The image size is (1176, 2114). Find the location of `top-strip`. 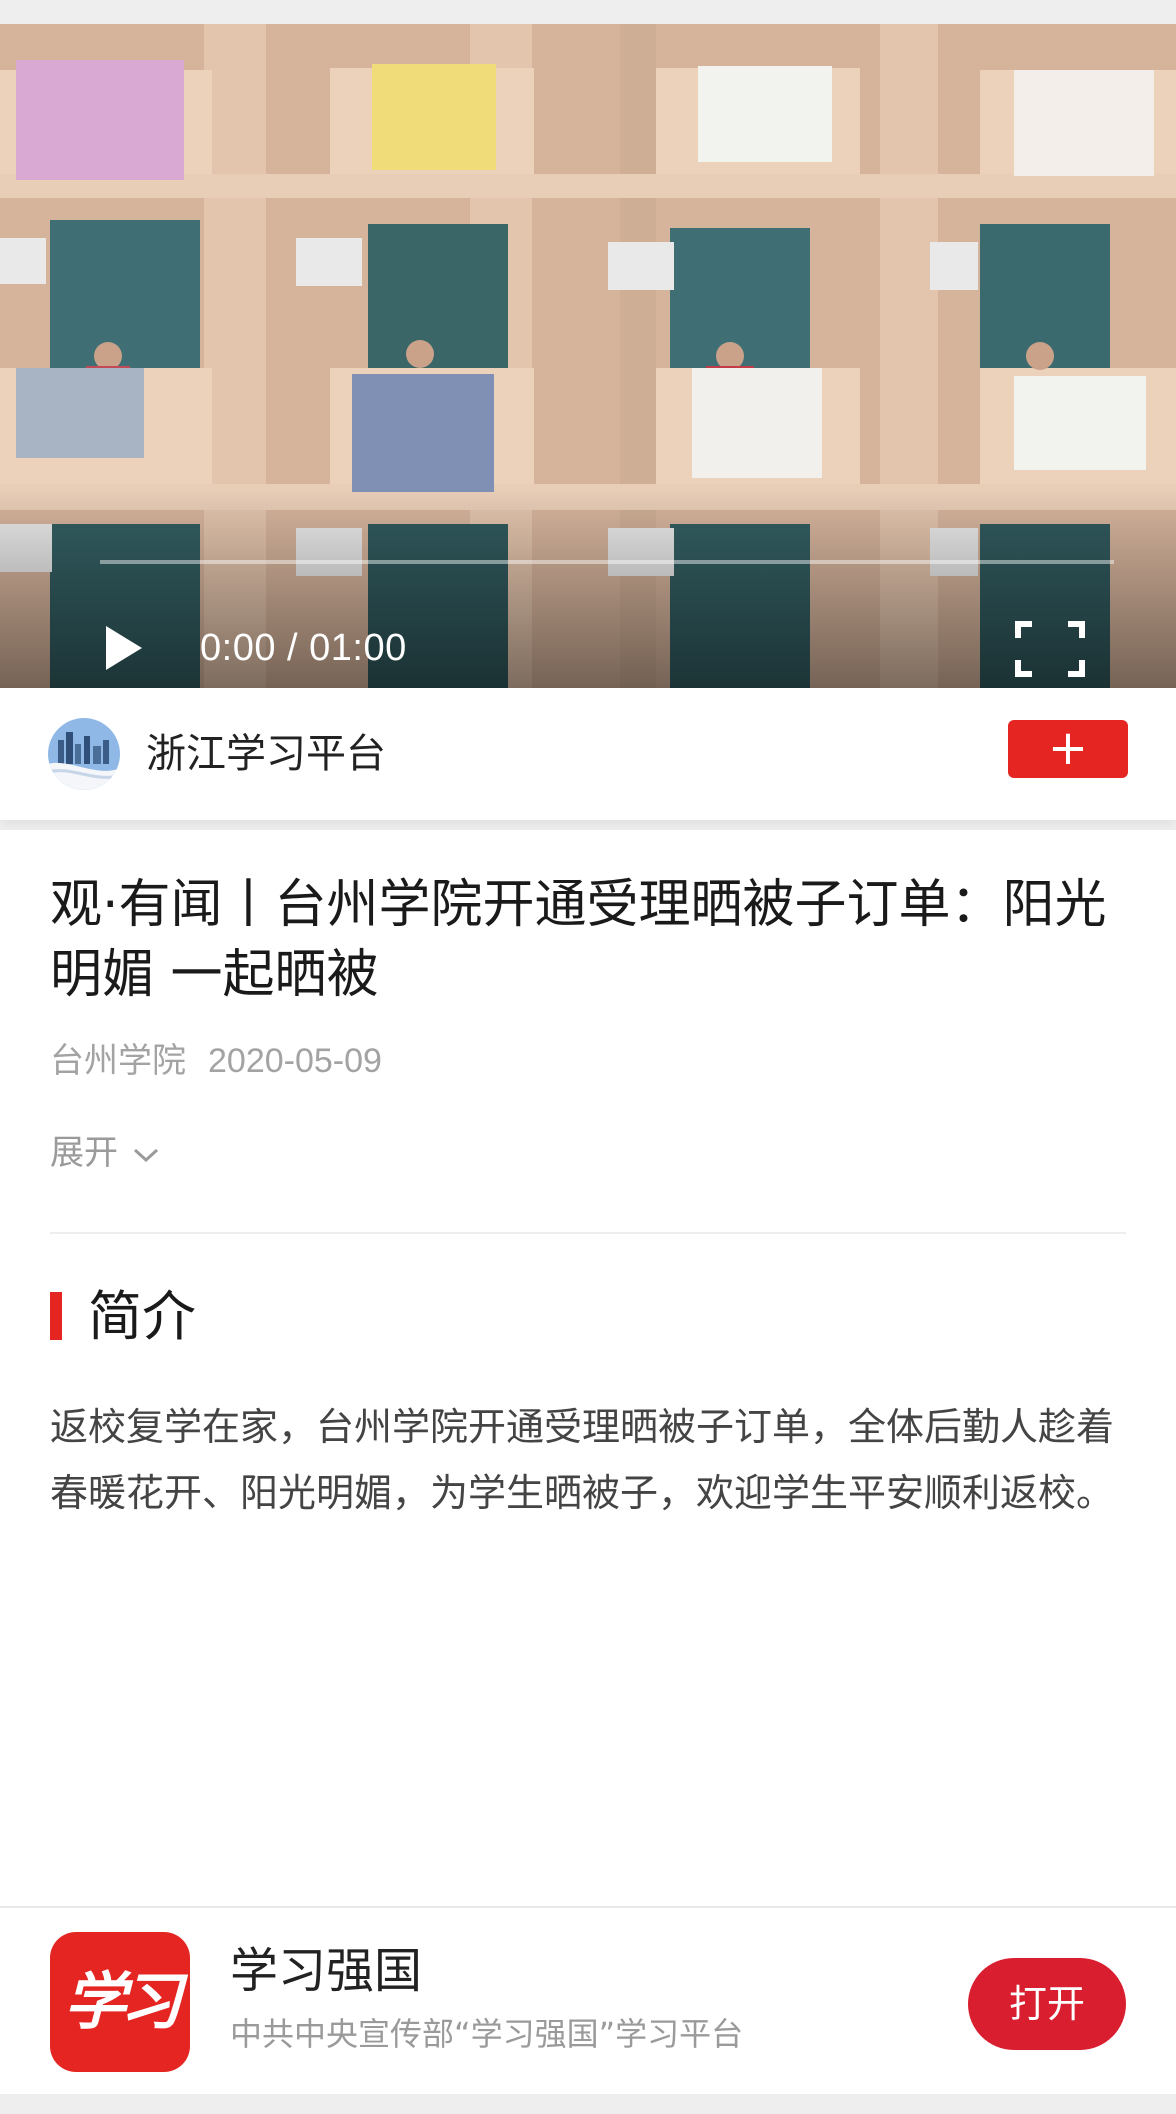

top-strip is located at coordinates (588, 12).